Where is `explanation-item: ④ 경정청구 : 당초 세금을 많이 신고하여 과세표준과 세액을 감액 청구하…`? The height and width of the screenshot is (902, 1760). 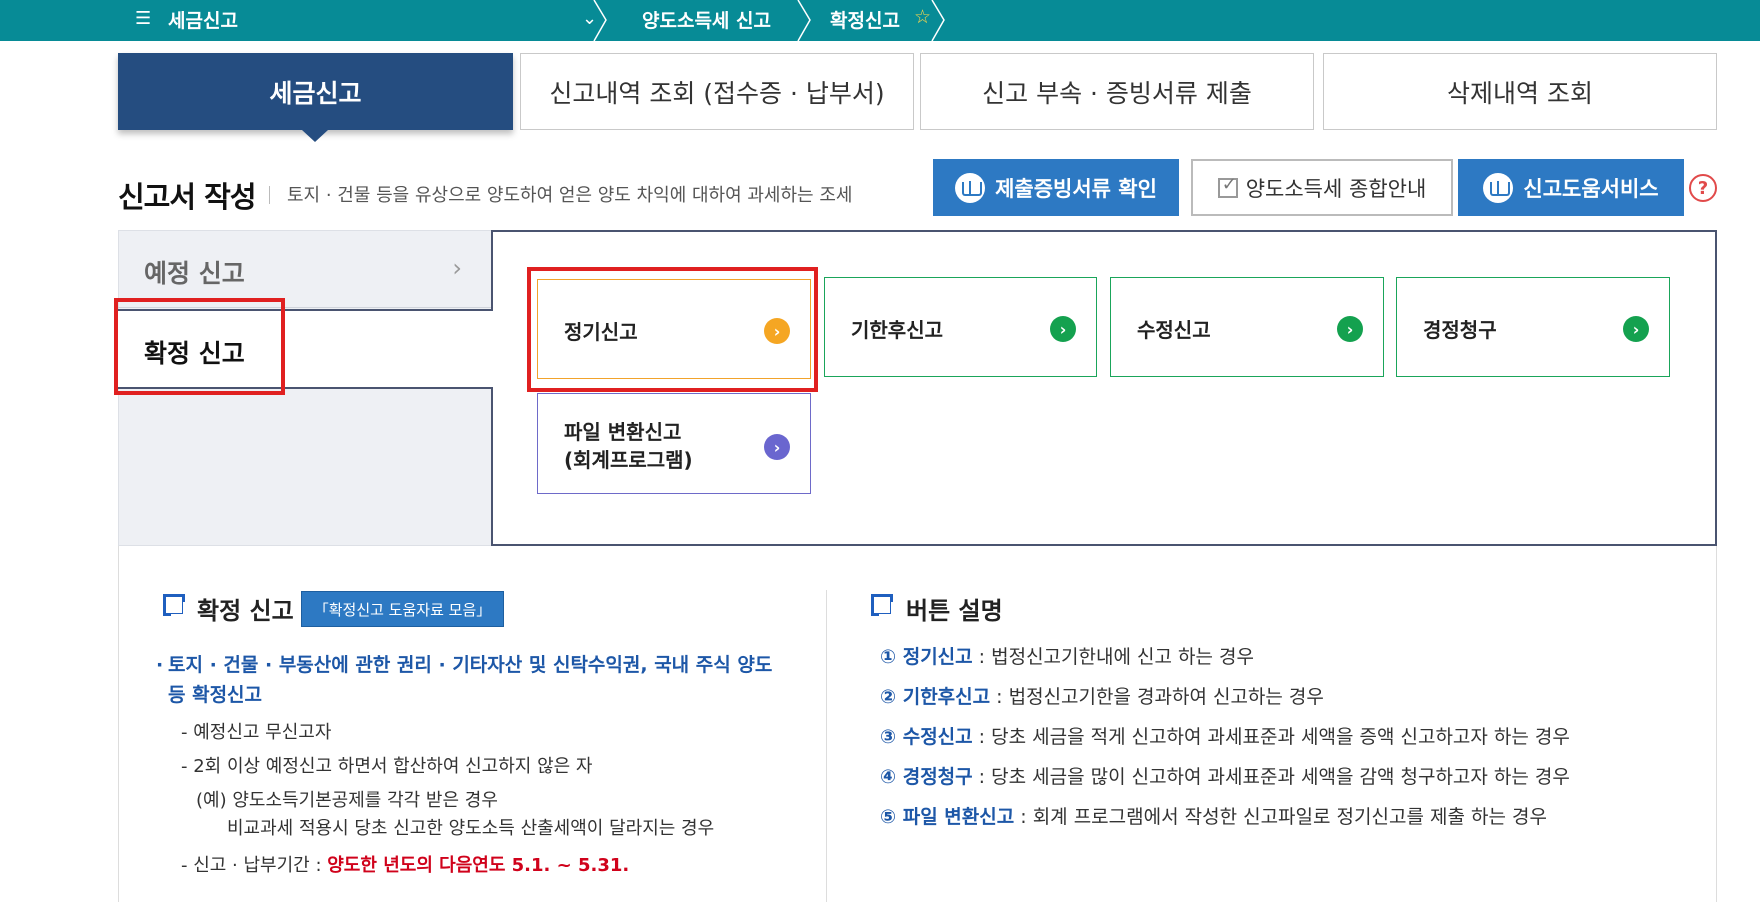
explanation-item: ④ 경정청구 : 당초 세금을 많이 신고하여 과세표준과 세액을 감액 청구하… is located at coordinates (1225, 775).